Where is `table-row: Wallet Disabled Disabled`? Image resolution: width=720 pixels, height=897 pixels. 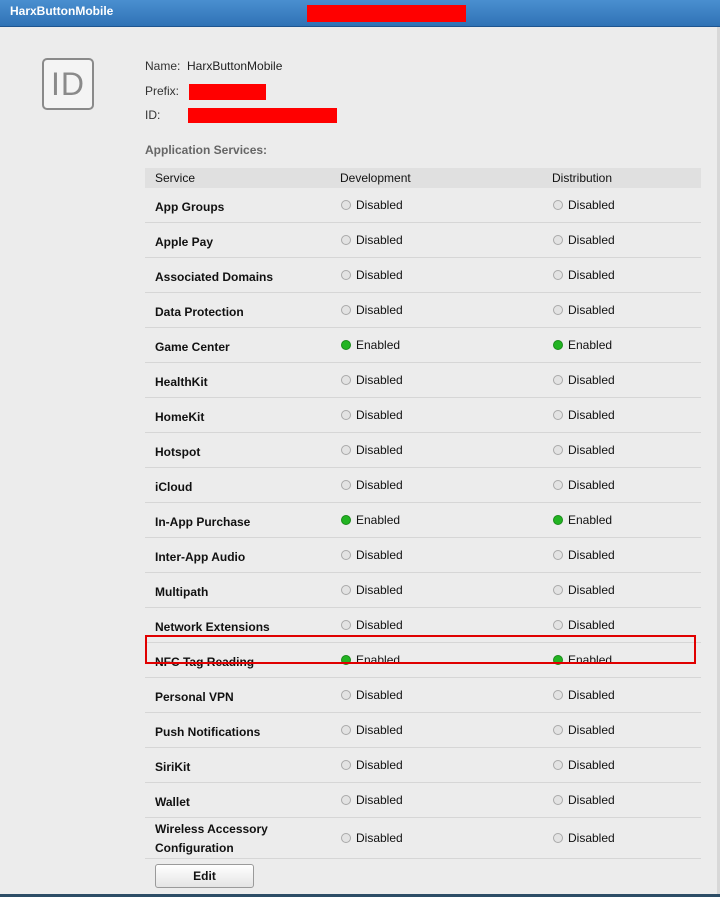 table-row: Wallet Disabled Disabled is located at coordinates (423, 800).